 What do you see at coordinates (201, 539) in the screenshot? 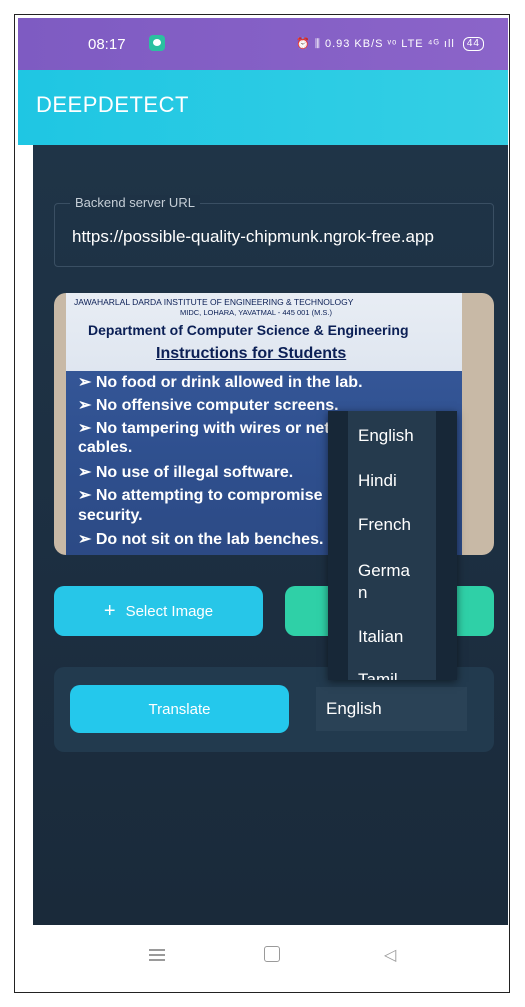
I see `photo-rule: ➢ Do not sit on the lab benches.` at bounding box center [201, 539].